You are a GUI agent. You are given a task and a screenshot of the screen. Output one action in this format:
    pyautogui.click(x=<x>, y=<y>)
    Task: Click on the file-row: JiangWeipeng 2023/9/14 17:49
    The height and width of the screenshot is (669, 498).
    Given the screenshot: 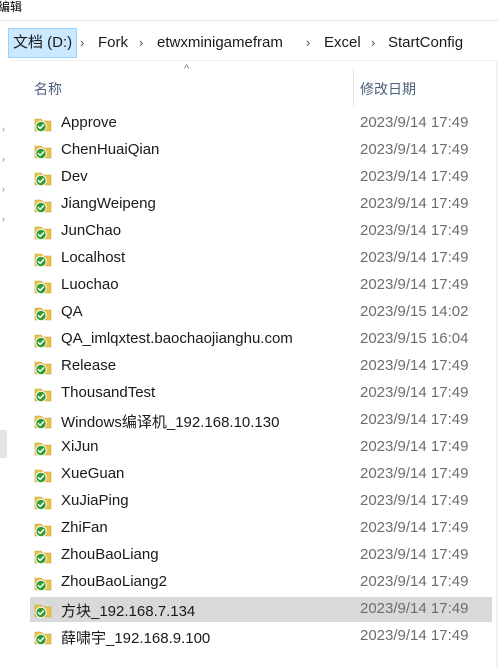 What is the action you would take?
    pyautogui.click(x=249, y=204)
    